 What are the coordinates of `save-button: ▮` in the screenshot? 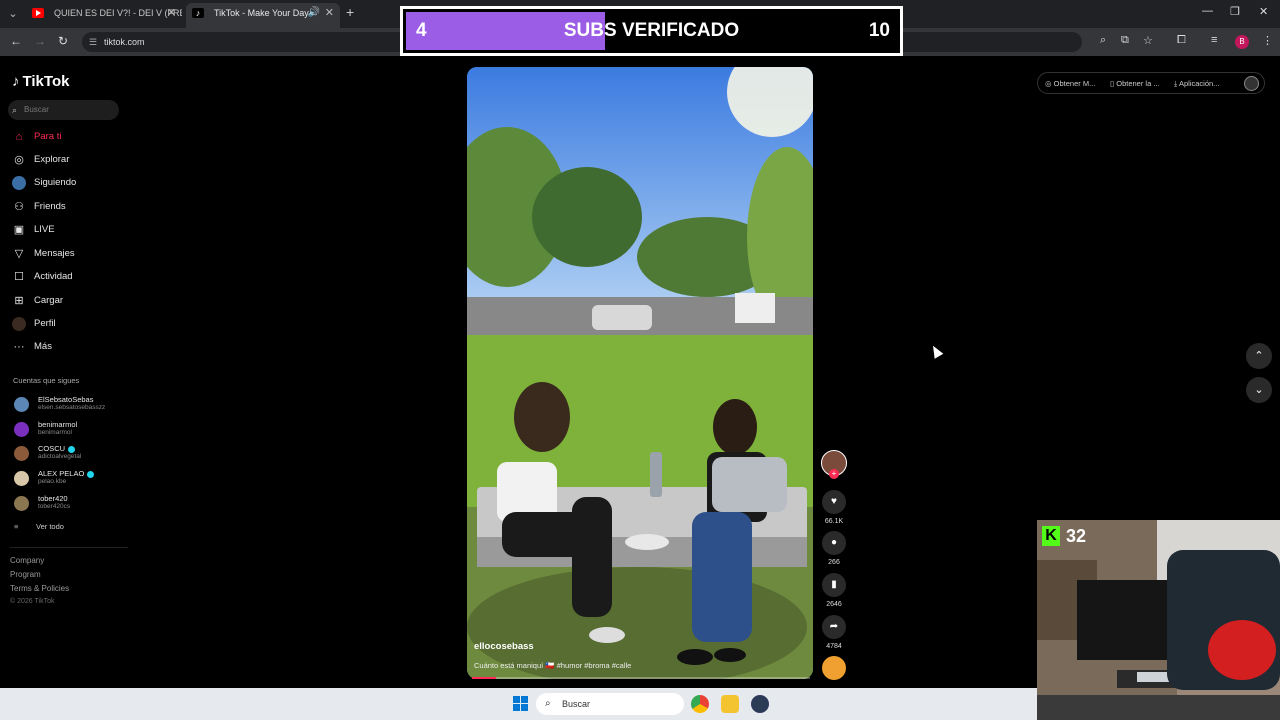 It's located at (834, 585).